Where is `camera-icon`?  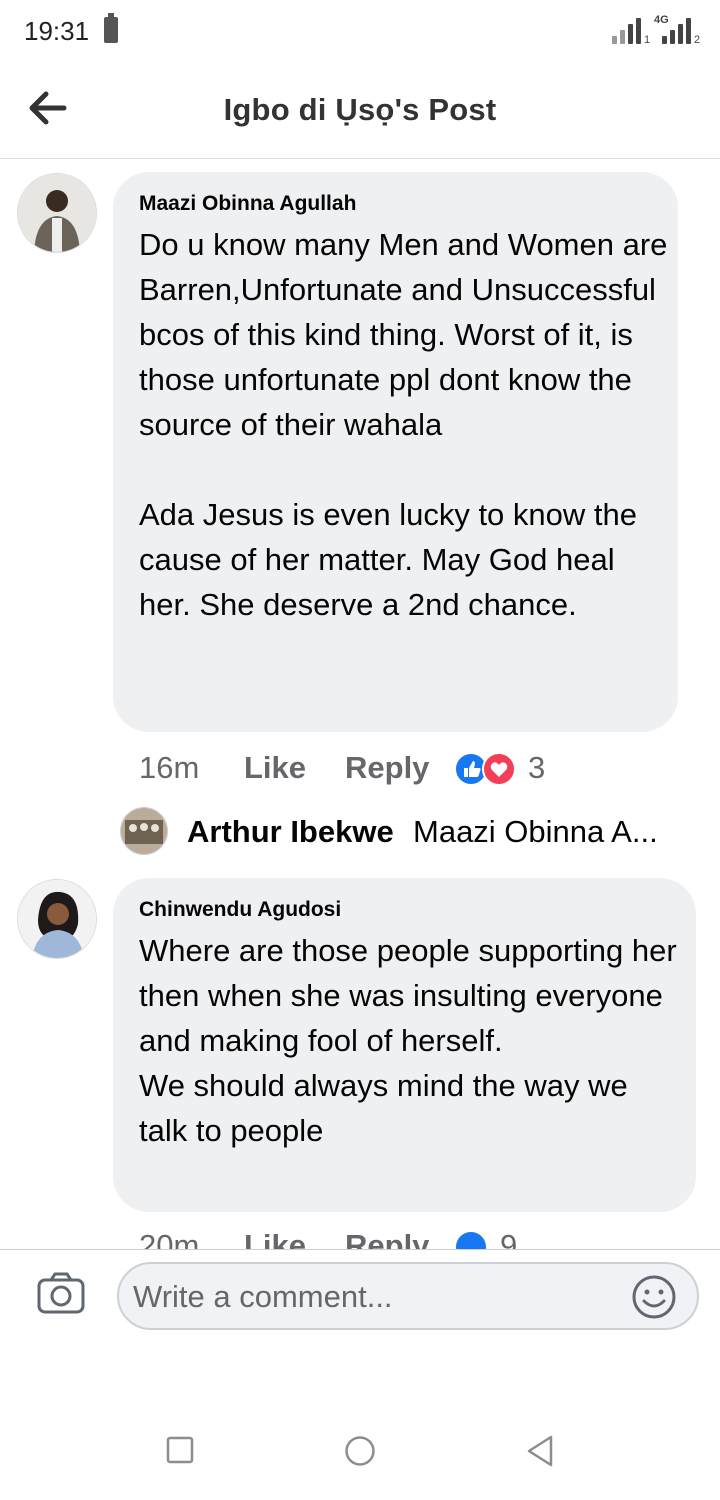 camera-icon is located at coordinates (61, 1293).